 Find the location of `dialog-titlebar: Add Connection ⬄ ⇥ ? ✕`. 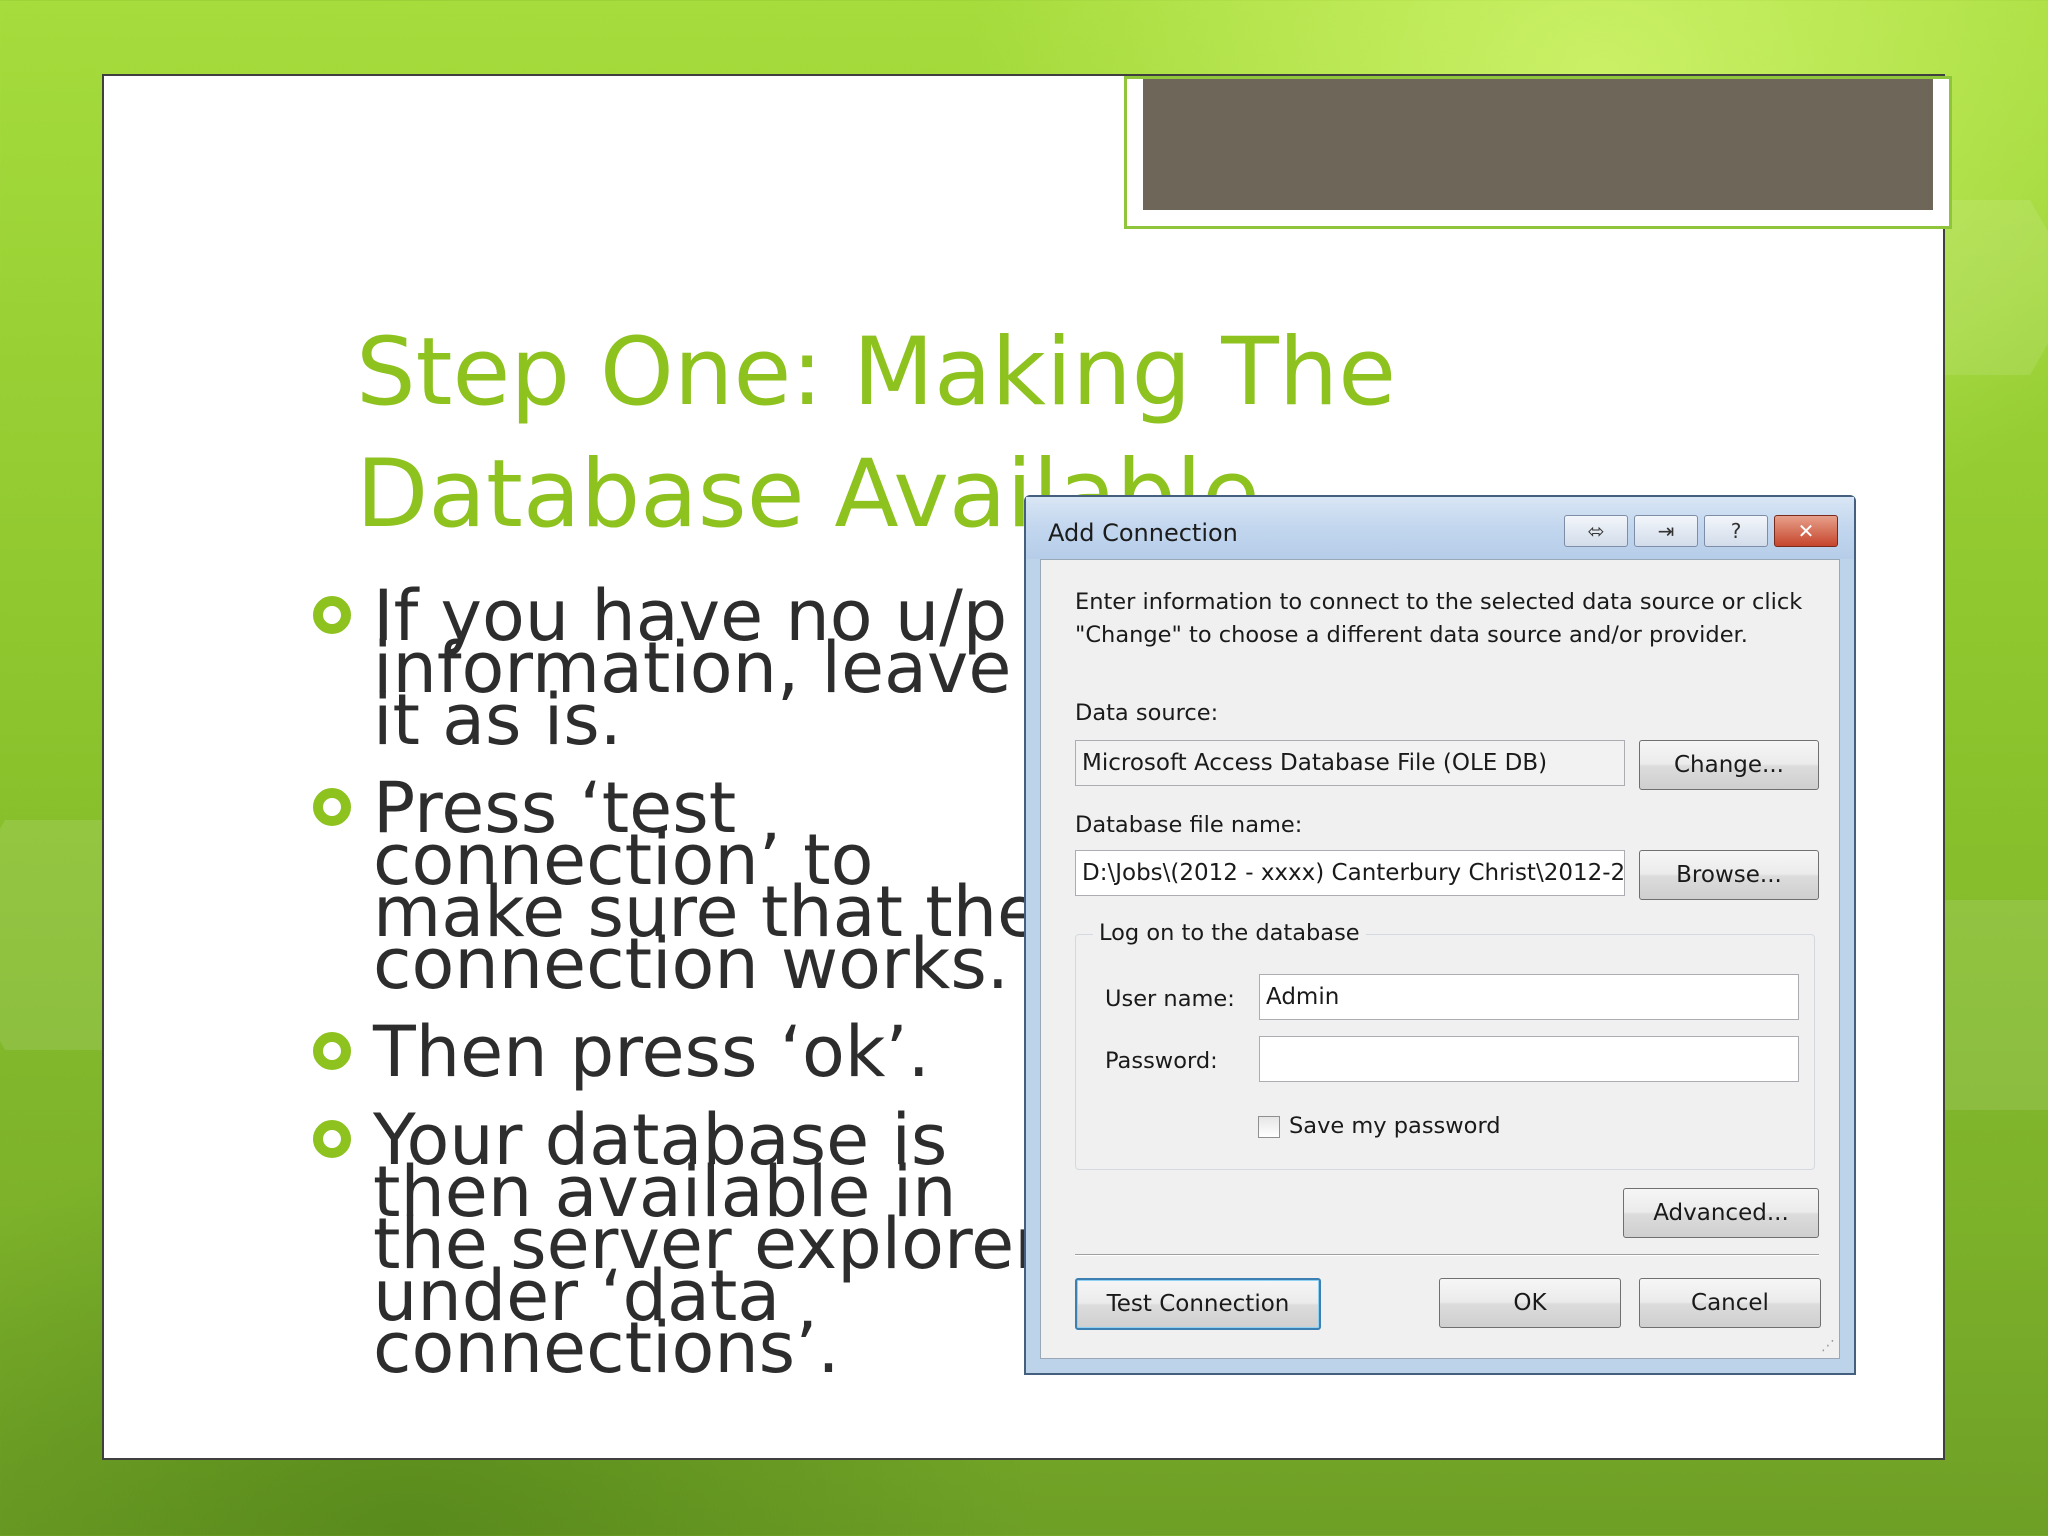

dialog-titlebar: Add Connection ⬄ ⇥ ? ✕ is located at coordinates (1440, 528).